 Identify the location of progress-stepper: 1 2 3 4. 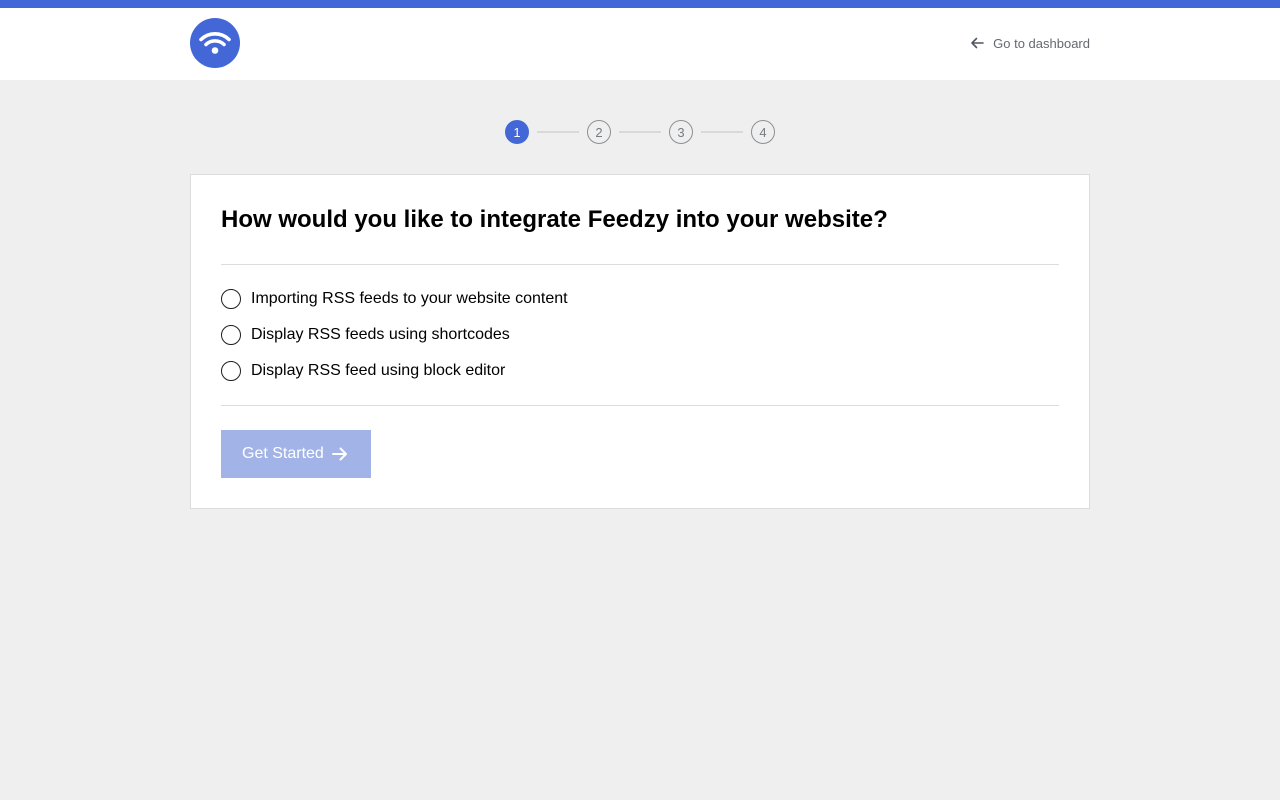
(640, 132).